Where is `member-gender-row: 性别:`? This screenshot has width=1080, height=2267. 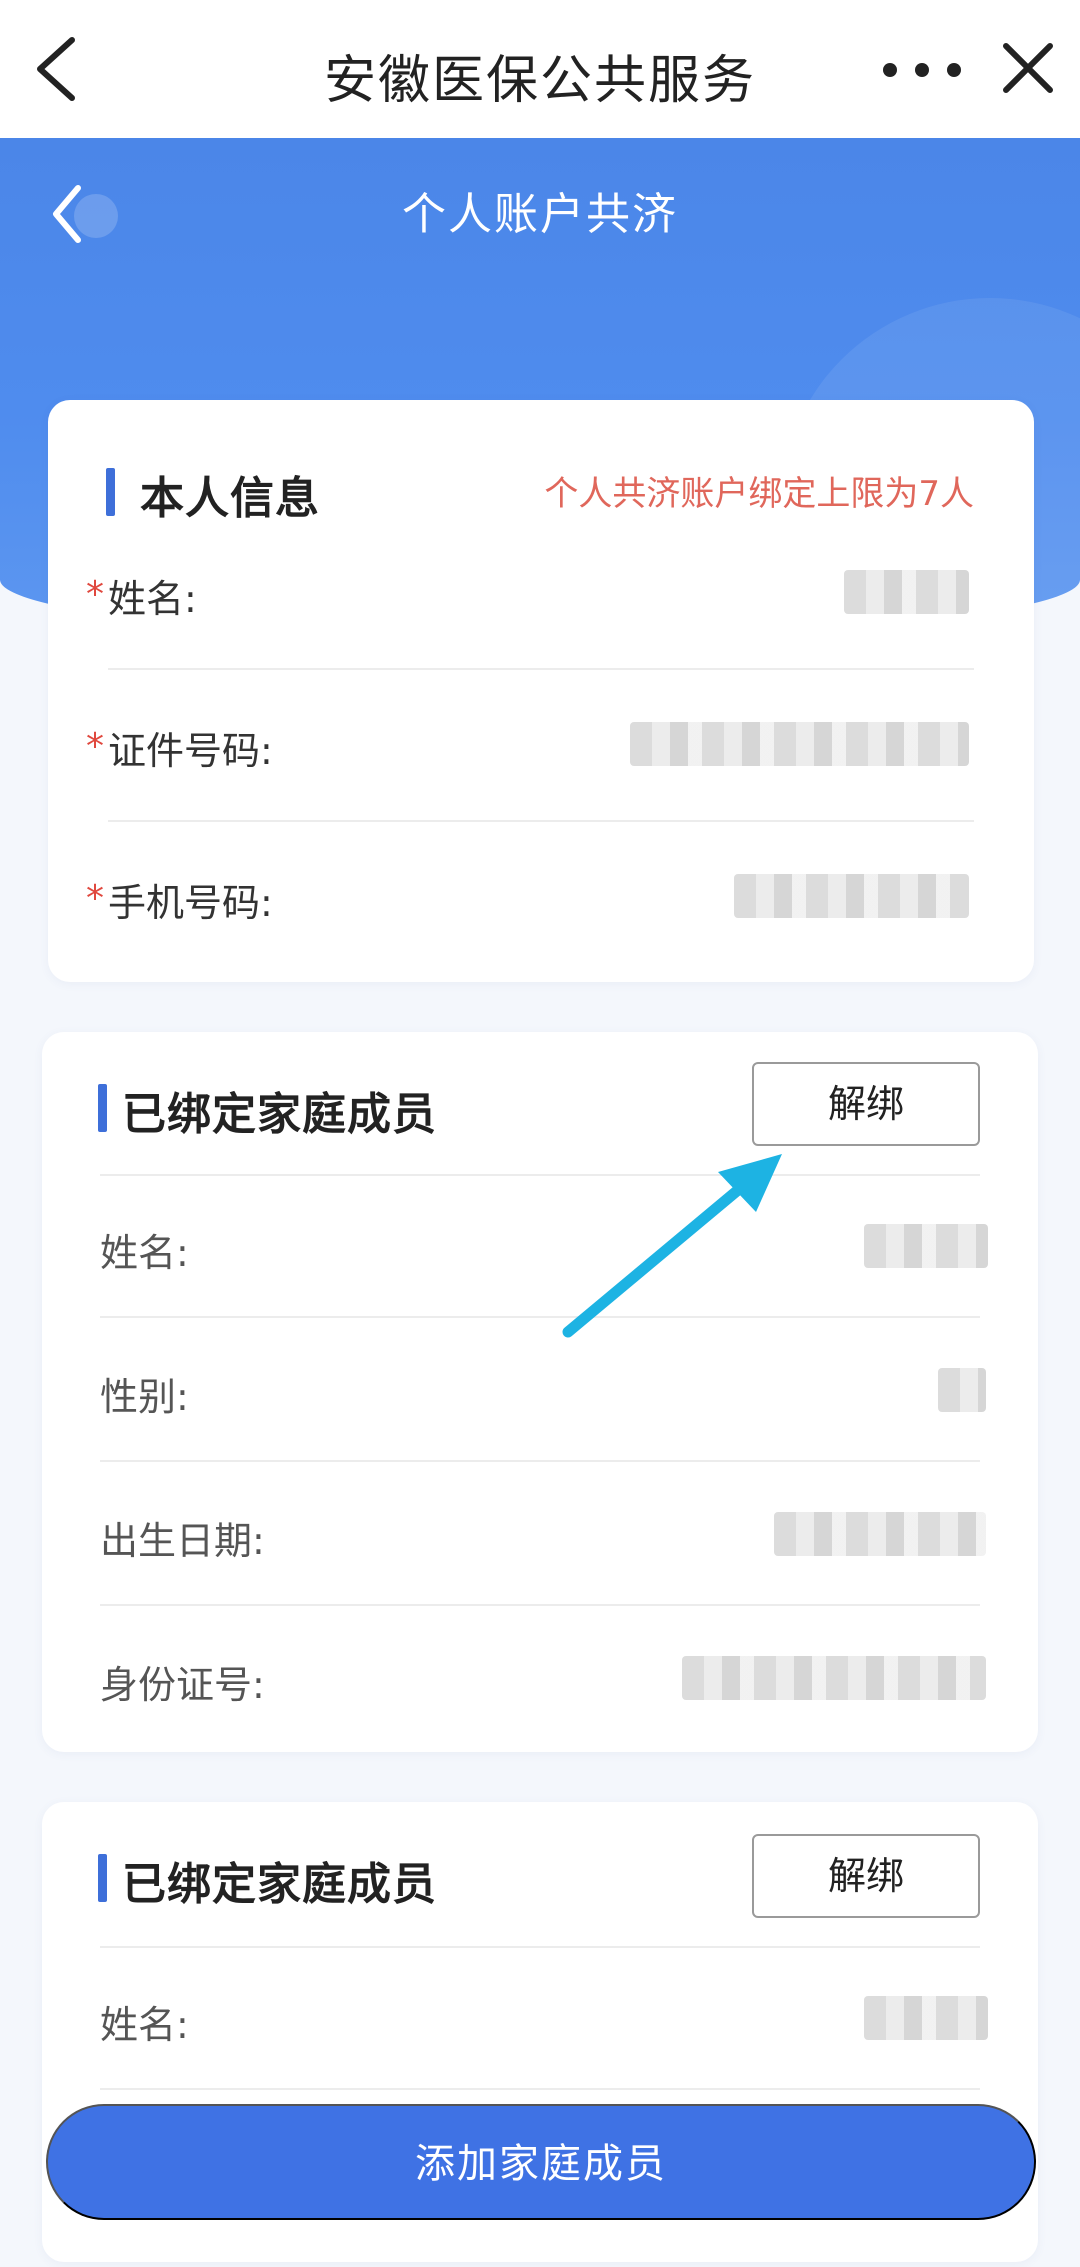
member-gender-row: 性别: is located at coordinates (540, 1390).